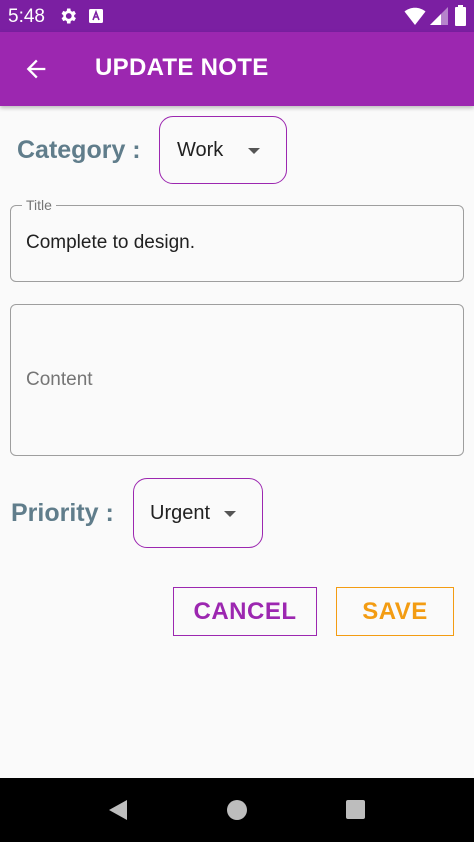  What do you see at coordinates (415, 16) in the screenshot?
I see `wifi-icon` at bounding box center [415, 16].